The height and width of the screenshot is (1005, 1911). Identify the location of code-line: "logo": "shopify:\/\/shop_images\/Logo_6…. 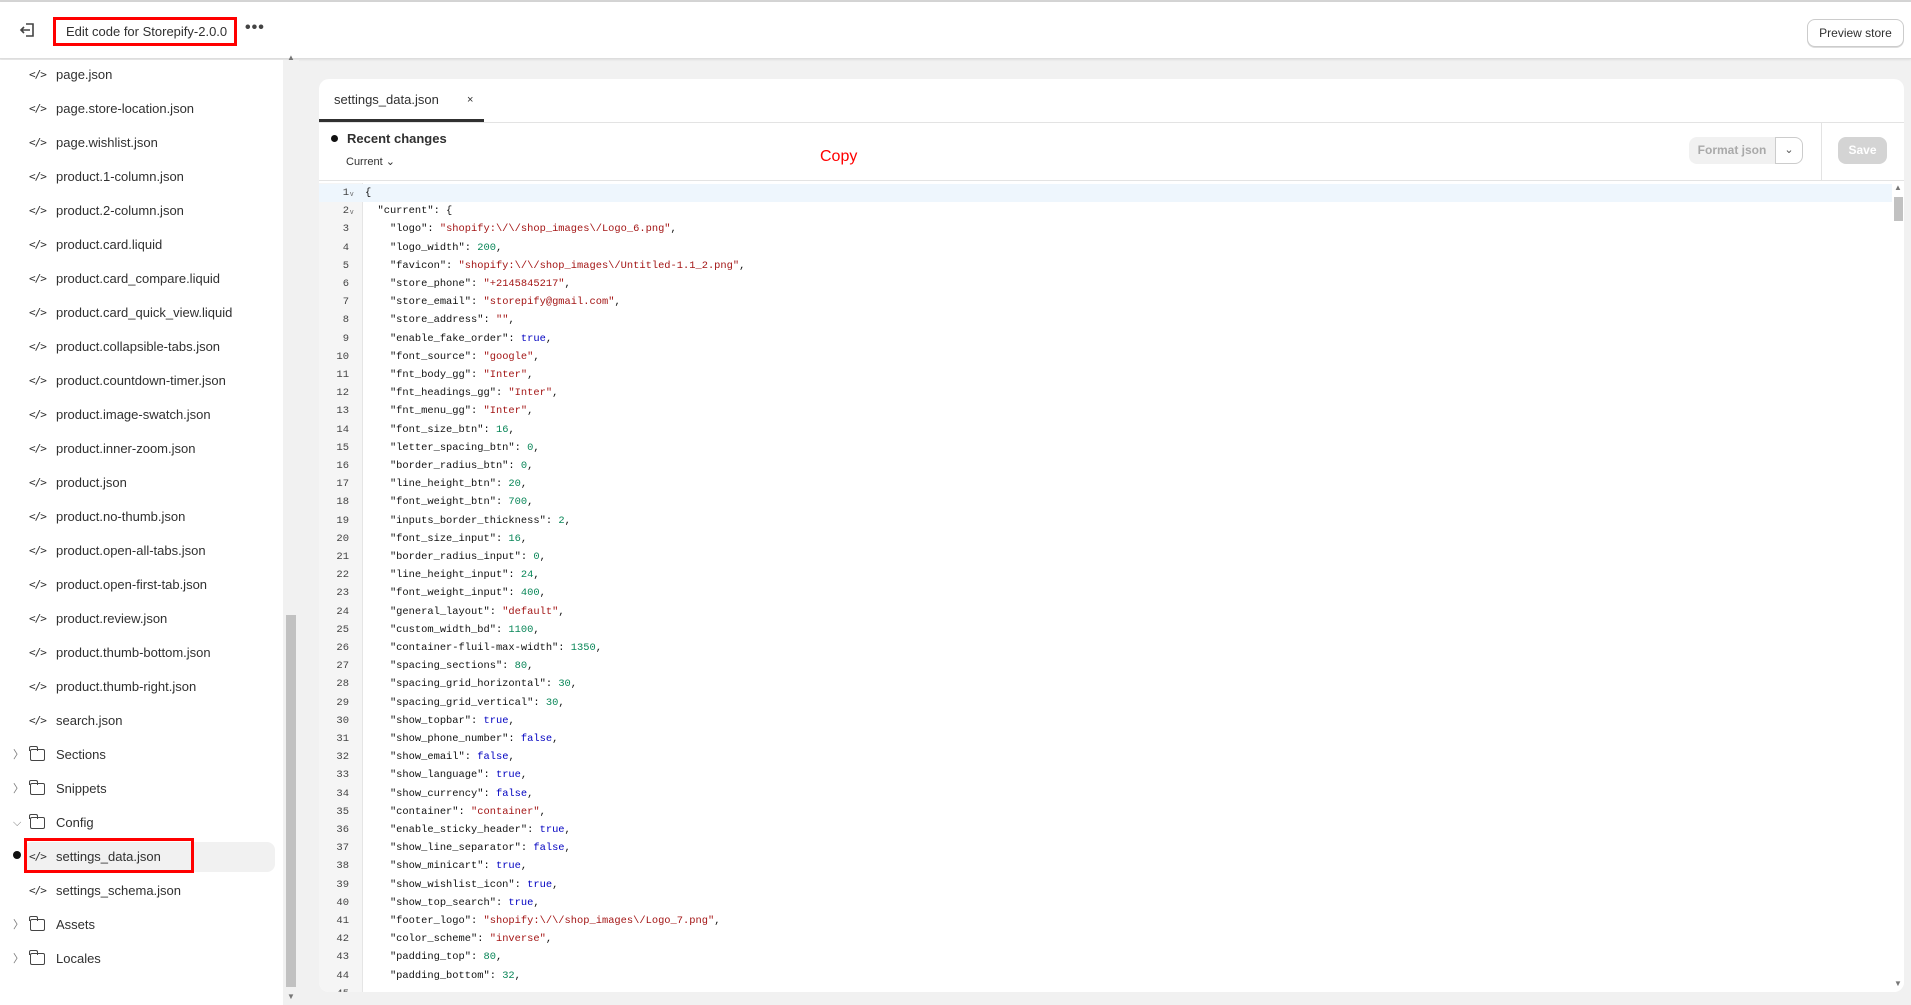
(521, 229).